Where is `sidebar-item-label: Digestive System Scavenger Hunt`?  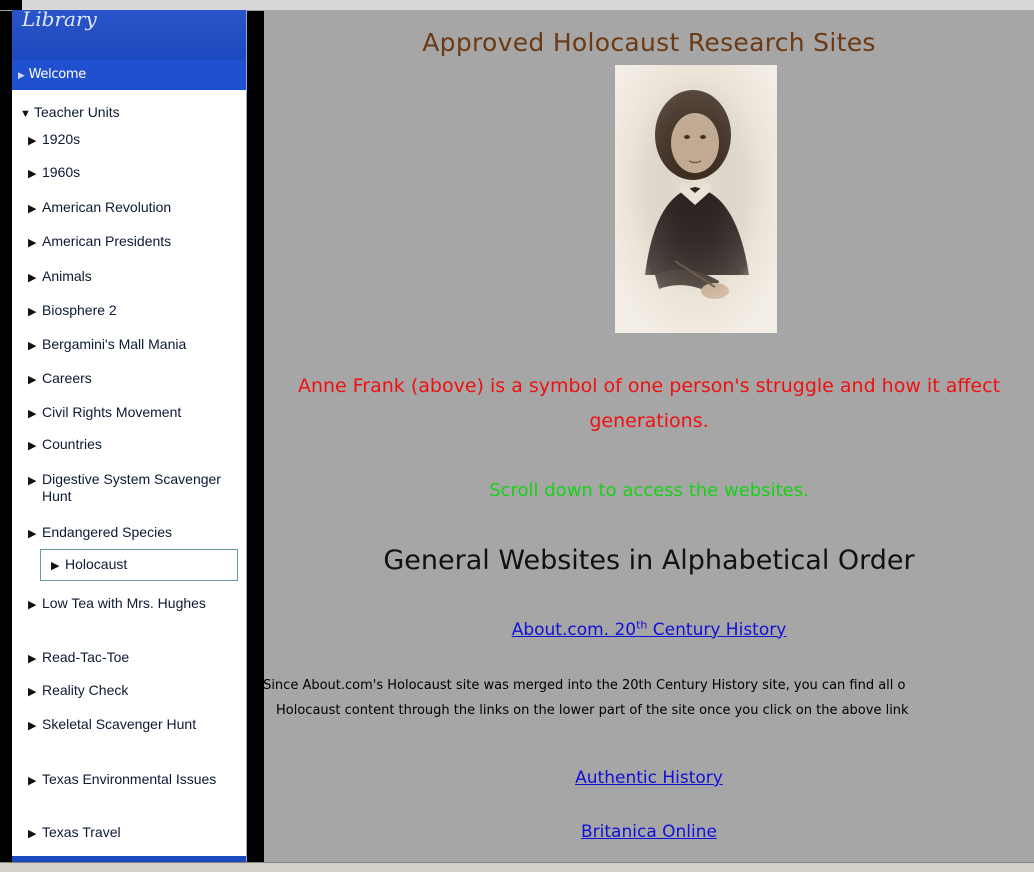 sidebar-item-label: Digestive System Scavenger Hunt is located at coordinates (131, 487).